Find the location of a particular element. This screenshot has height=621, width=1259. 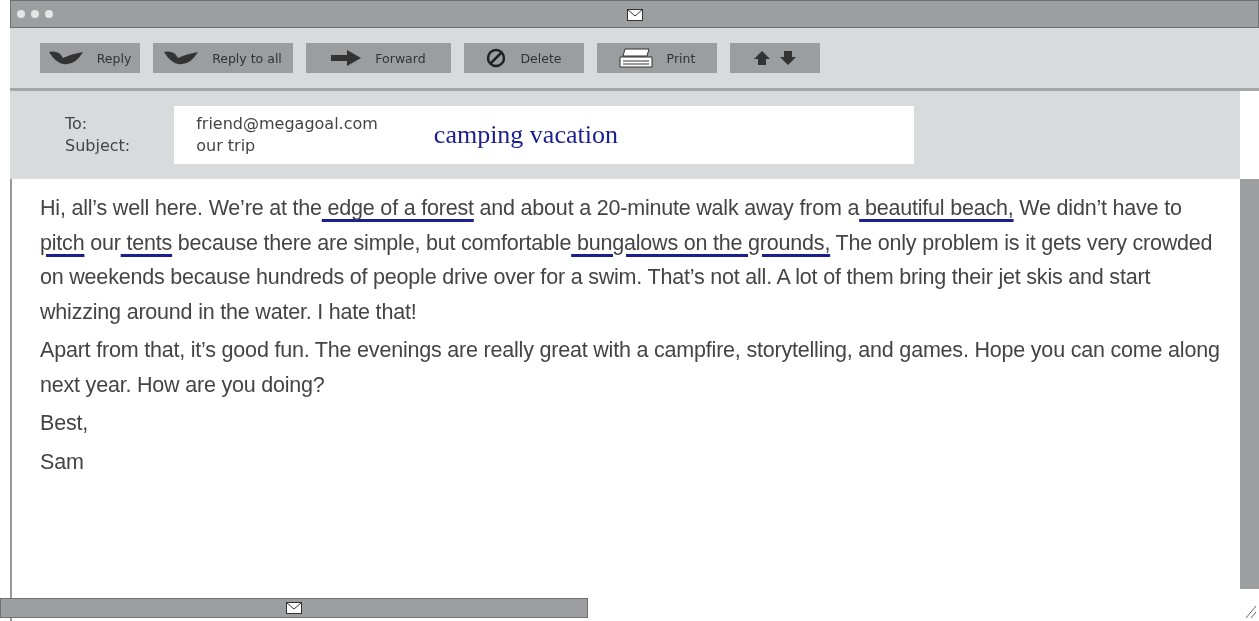

right-arrow-icon is located at coordinates (346, 58).